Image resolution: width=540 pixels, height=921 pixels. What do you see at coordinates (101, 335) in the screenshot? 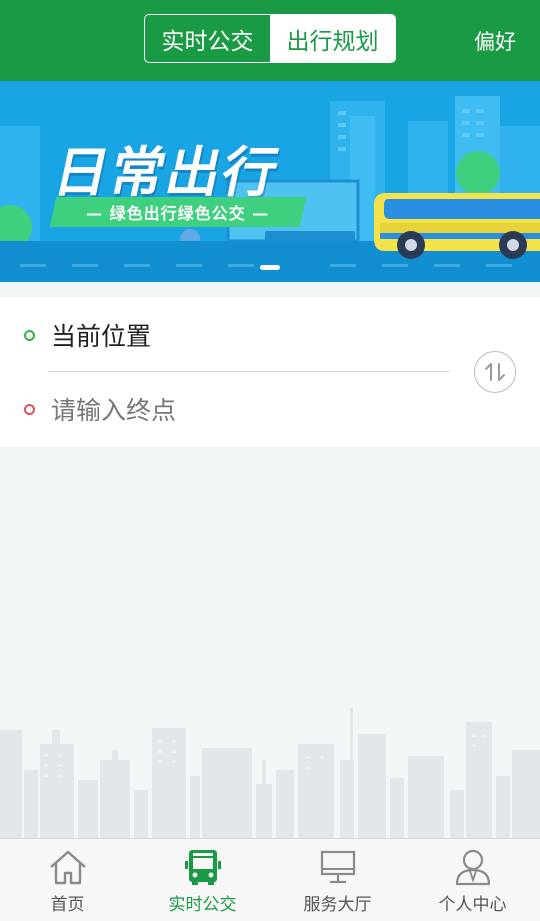
I see `origin-field: 当前位置` at bounding box center [101, 335].